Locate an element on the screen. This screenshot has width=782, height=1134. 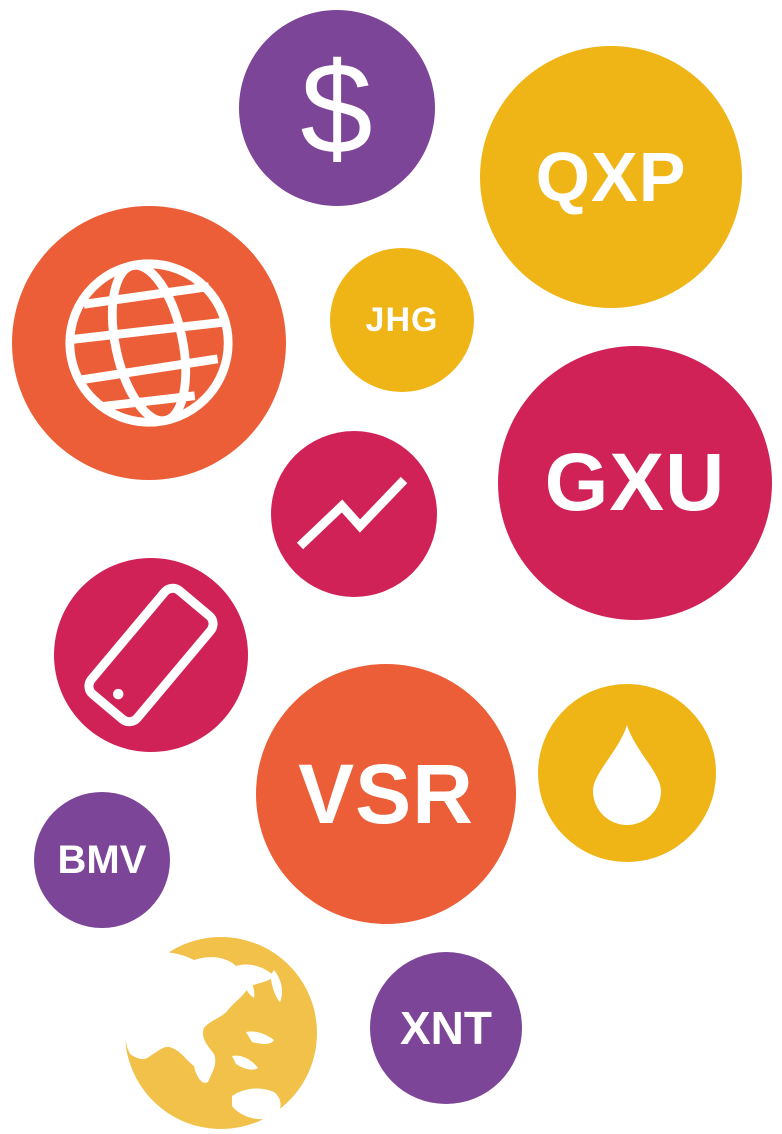
earth-bubble is located at coordinates (221, 1033).